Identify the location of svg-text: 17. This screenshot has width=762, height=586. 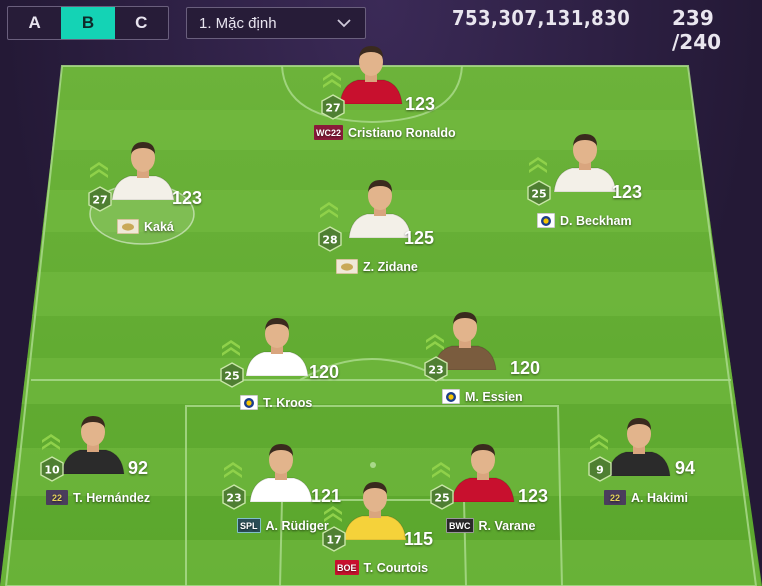
(333, 540).